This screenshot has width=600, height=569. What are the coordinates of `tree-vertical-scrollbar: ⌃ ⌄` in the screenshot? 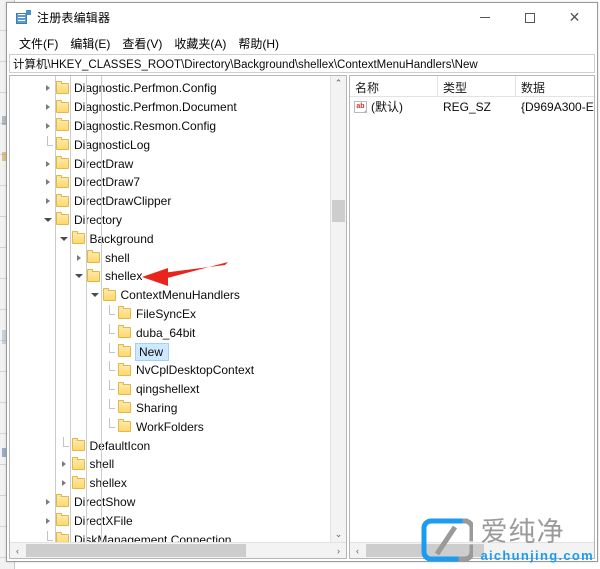 It's located at (338, 309).